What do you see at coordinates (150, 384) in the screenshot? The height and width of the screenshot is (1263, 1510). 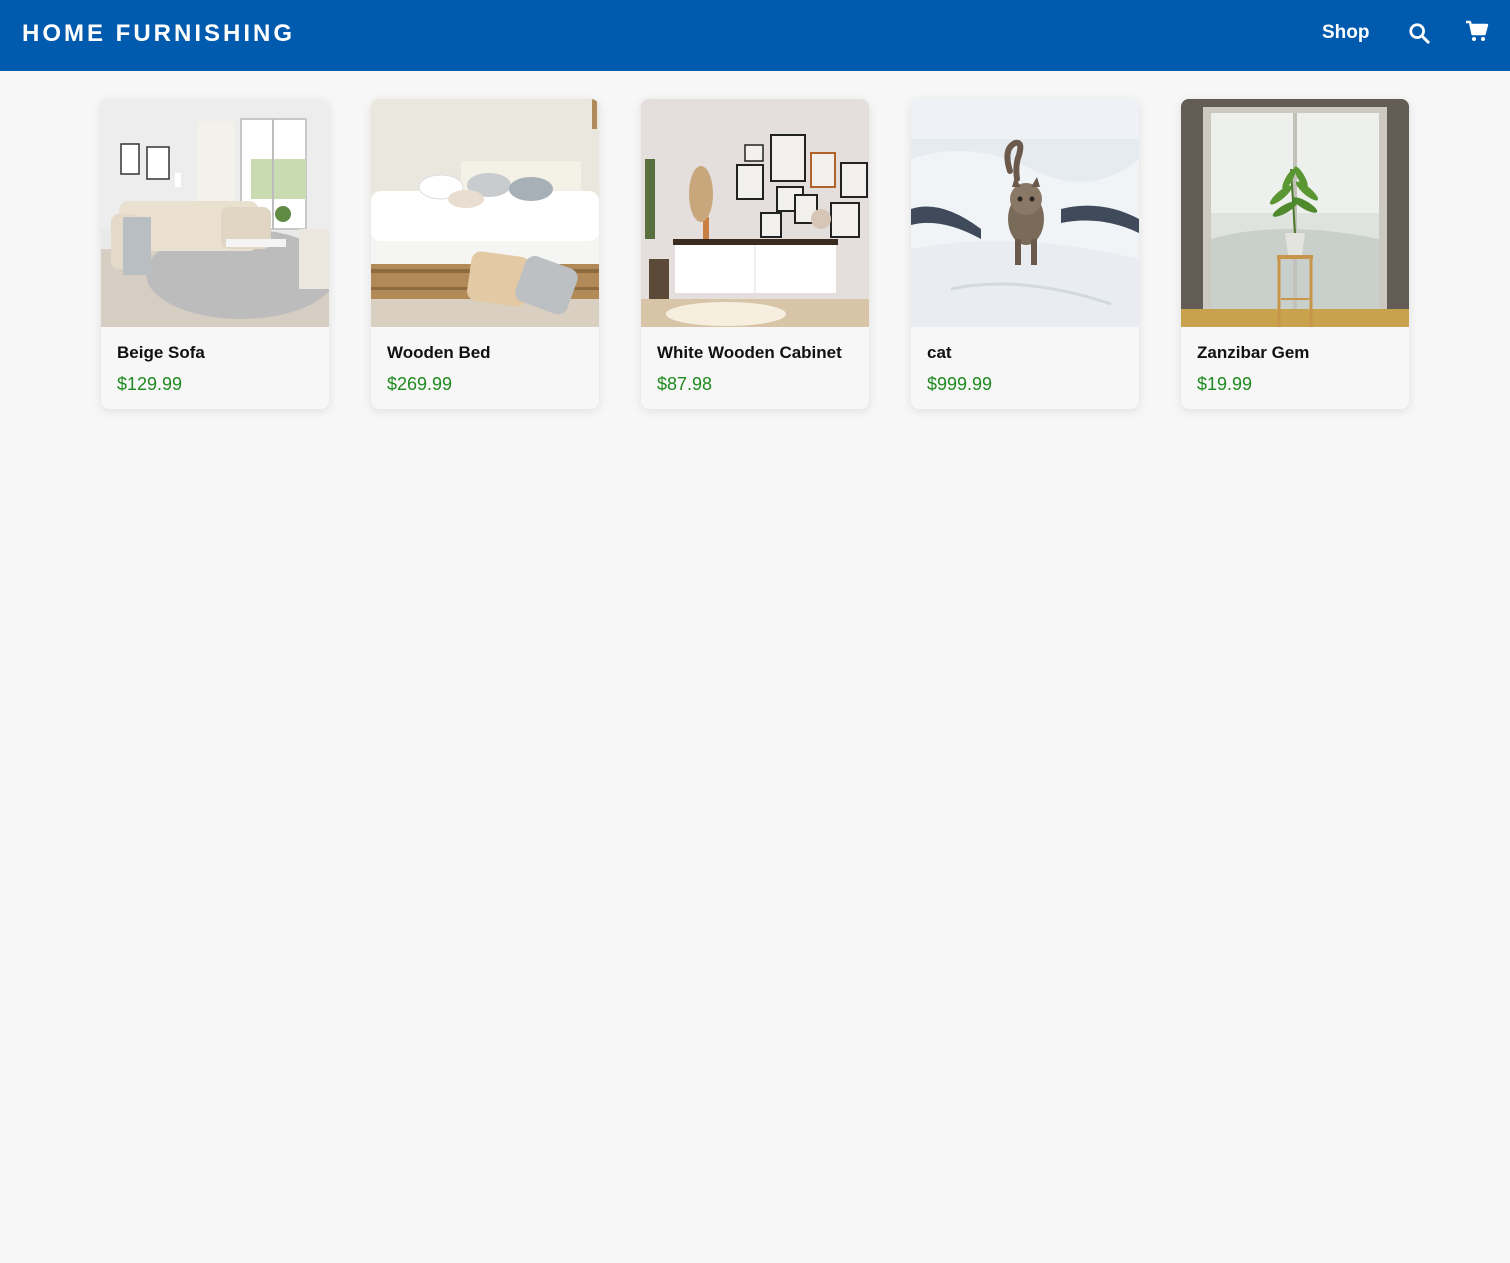 I see `product-price: $129.99` at bounding box center [150, 384].